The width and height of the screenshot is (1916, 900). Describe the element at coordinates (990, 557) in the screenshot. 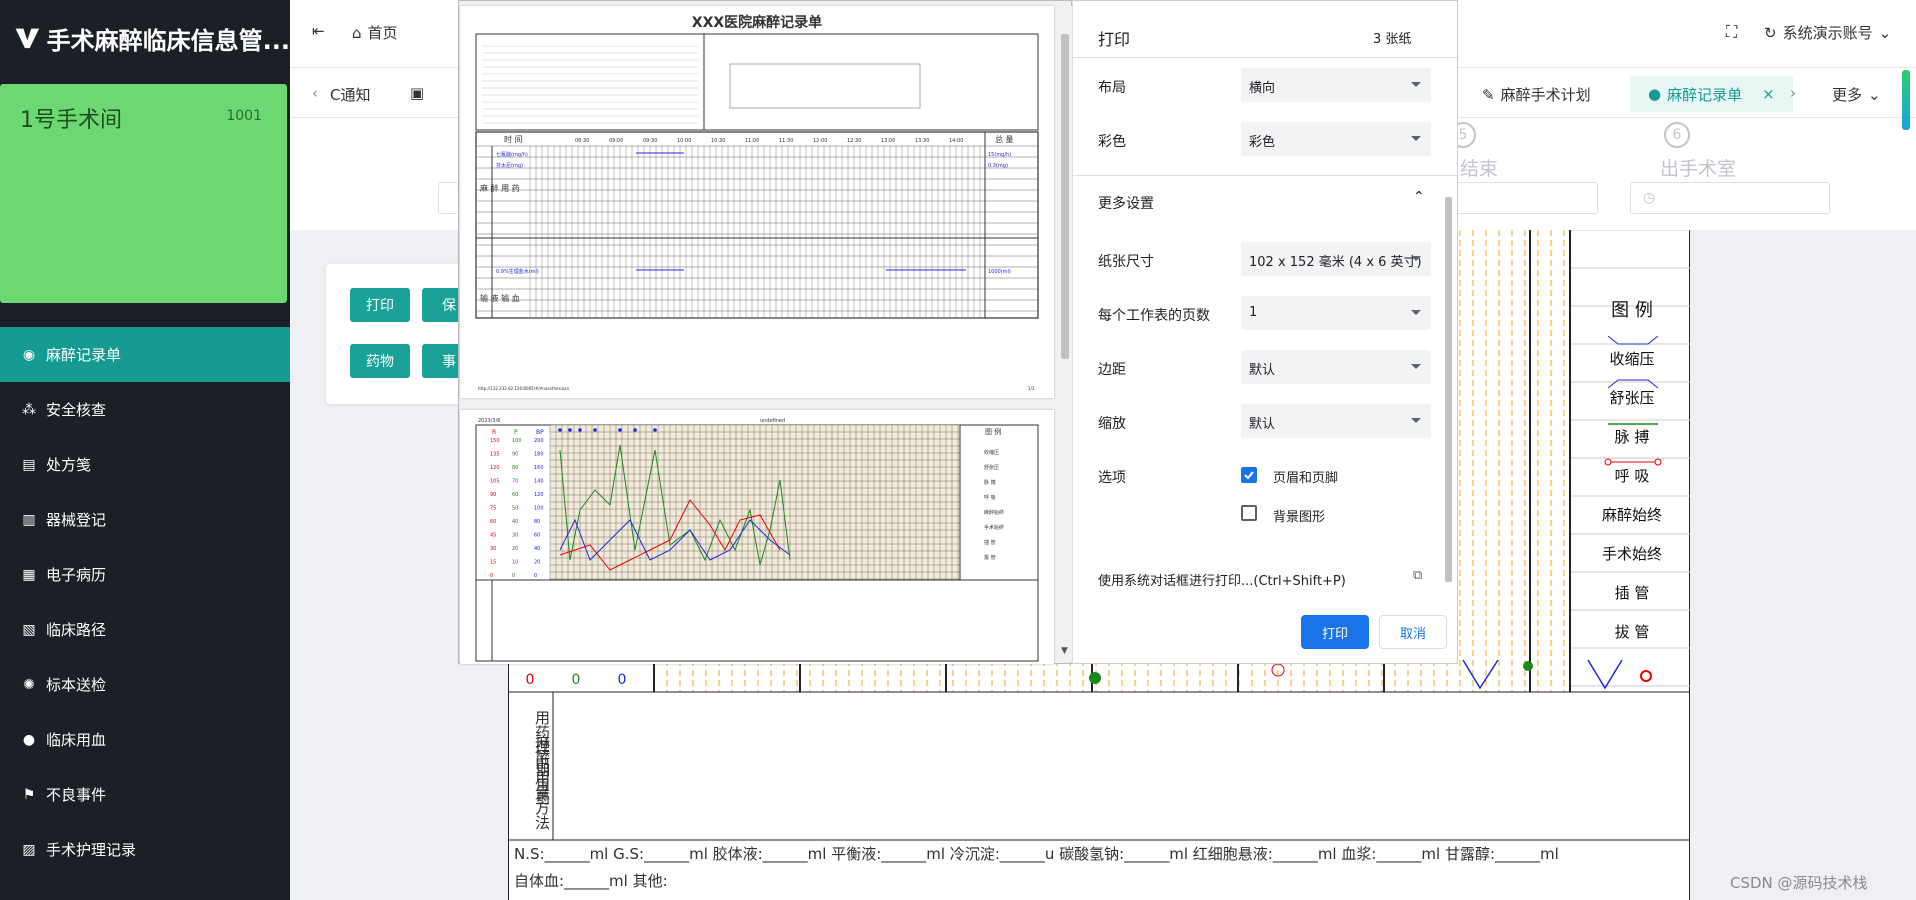

I see `p2-legend-item: 拔 管` at that location.